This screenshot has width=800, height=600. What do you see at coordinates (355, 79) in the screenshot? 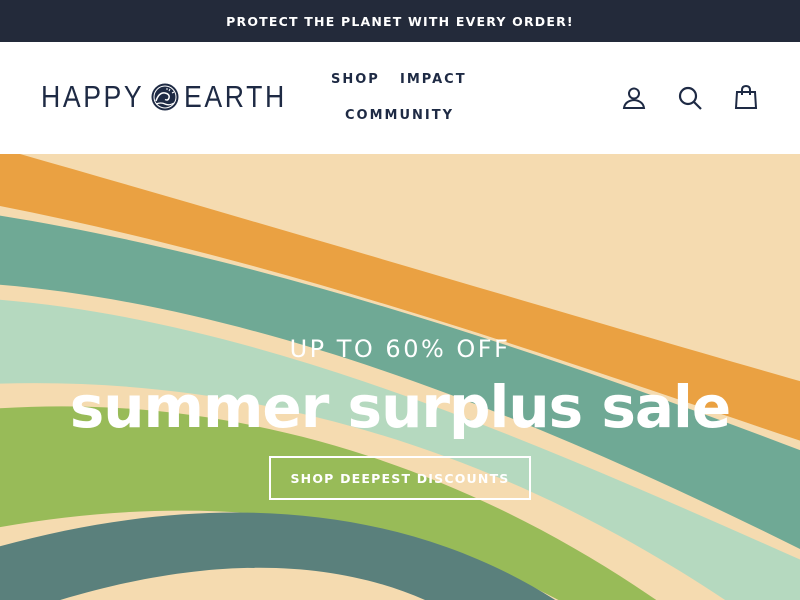
I see `nav-shop: SHOP` at bounding box center [355, 79].